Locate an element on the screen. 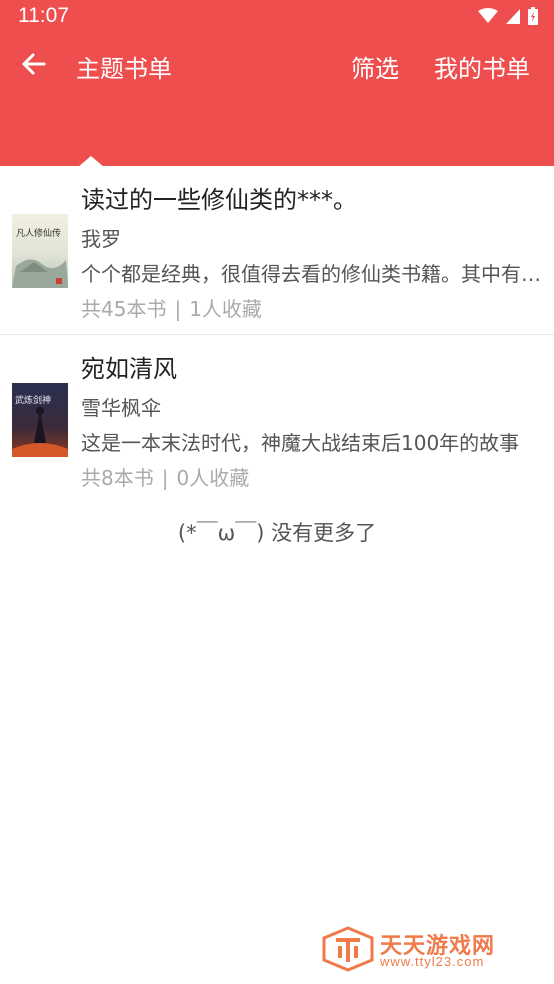  back-button is located at coordinates (34, 66).